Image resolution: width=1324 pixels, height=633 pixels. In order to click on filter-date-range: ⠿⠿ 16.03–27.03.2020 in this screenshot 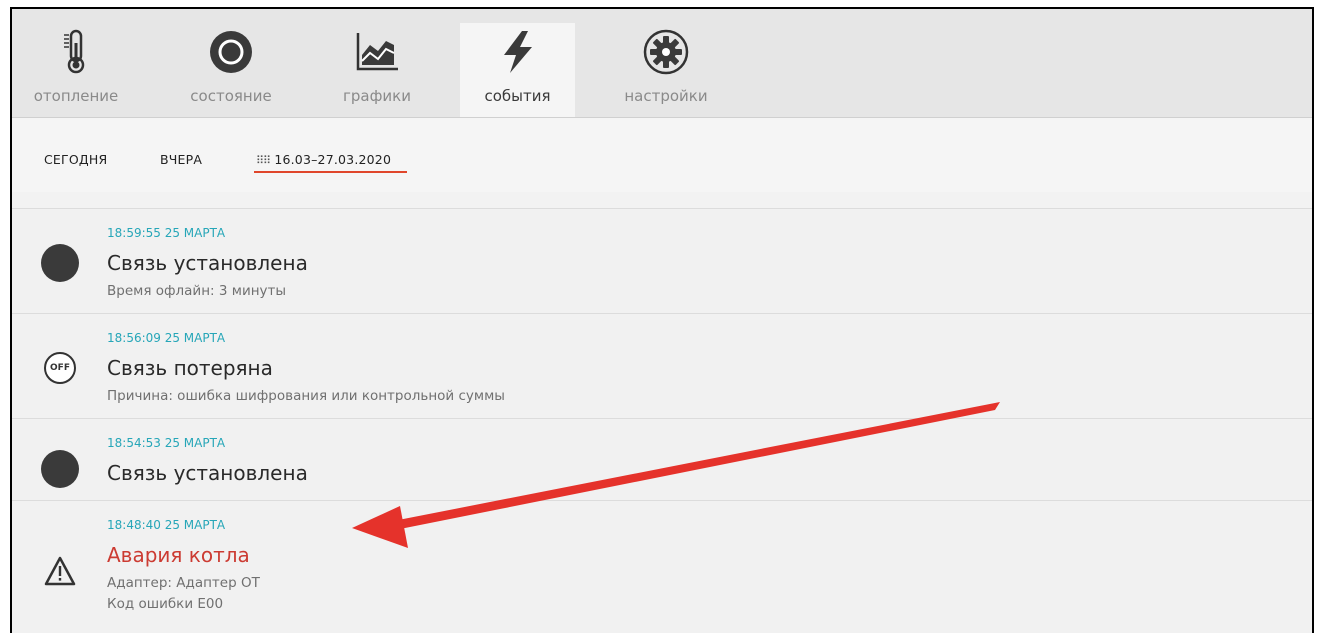, I will do `click(323, 159)`.